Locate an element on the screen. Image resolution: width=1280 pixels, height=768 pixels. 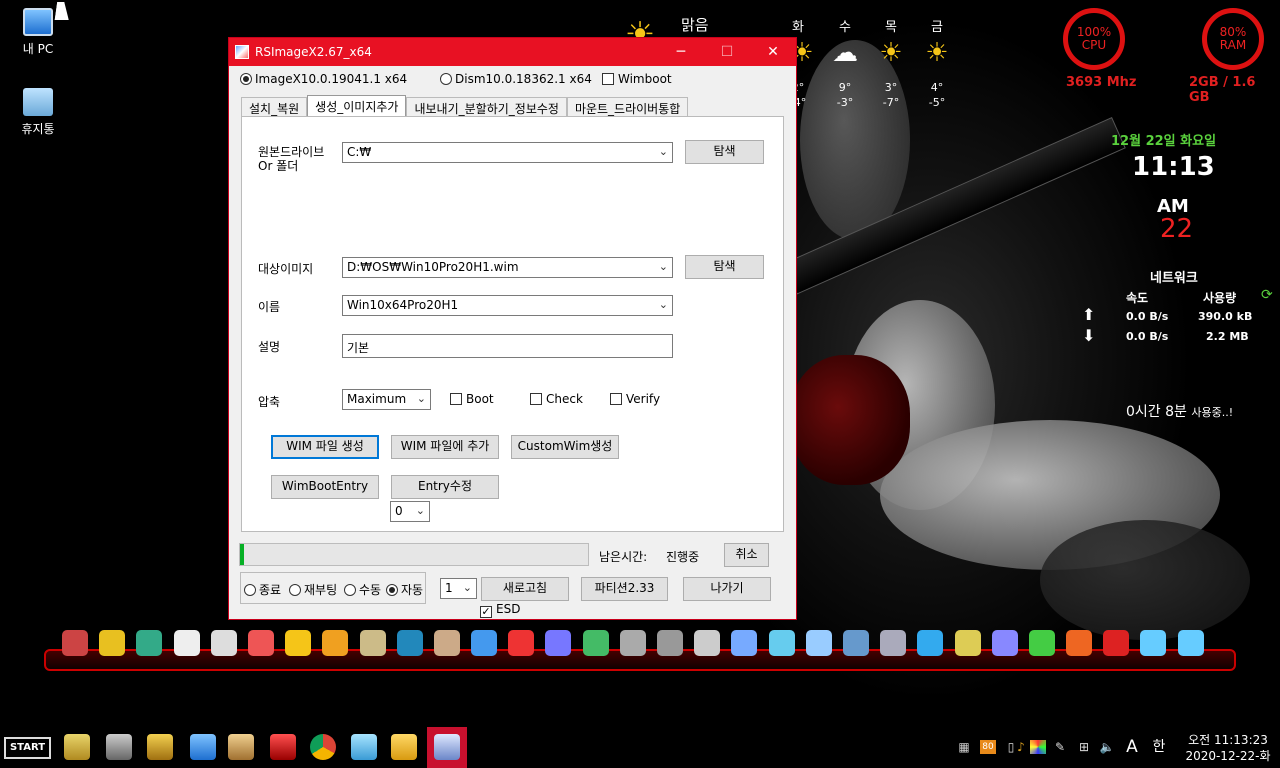
count-combo: 1 ⌄ is located at coordinates (458, 588).